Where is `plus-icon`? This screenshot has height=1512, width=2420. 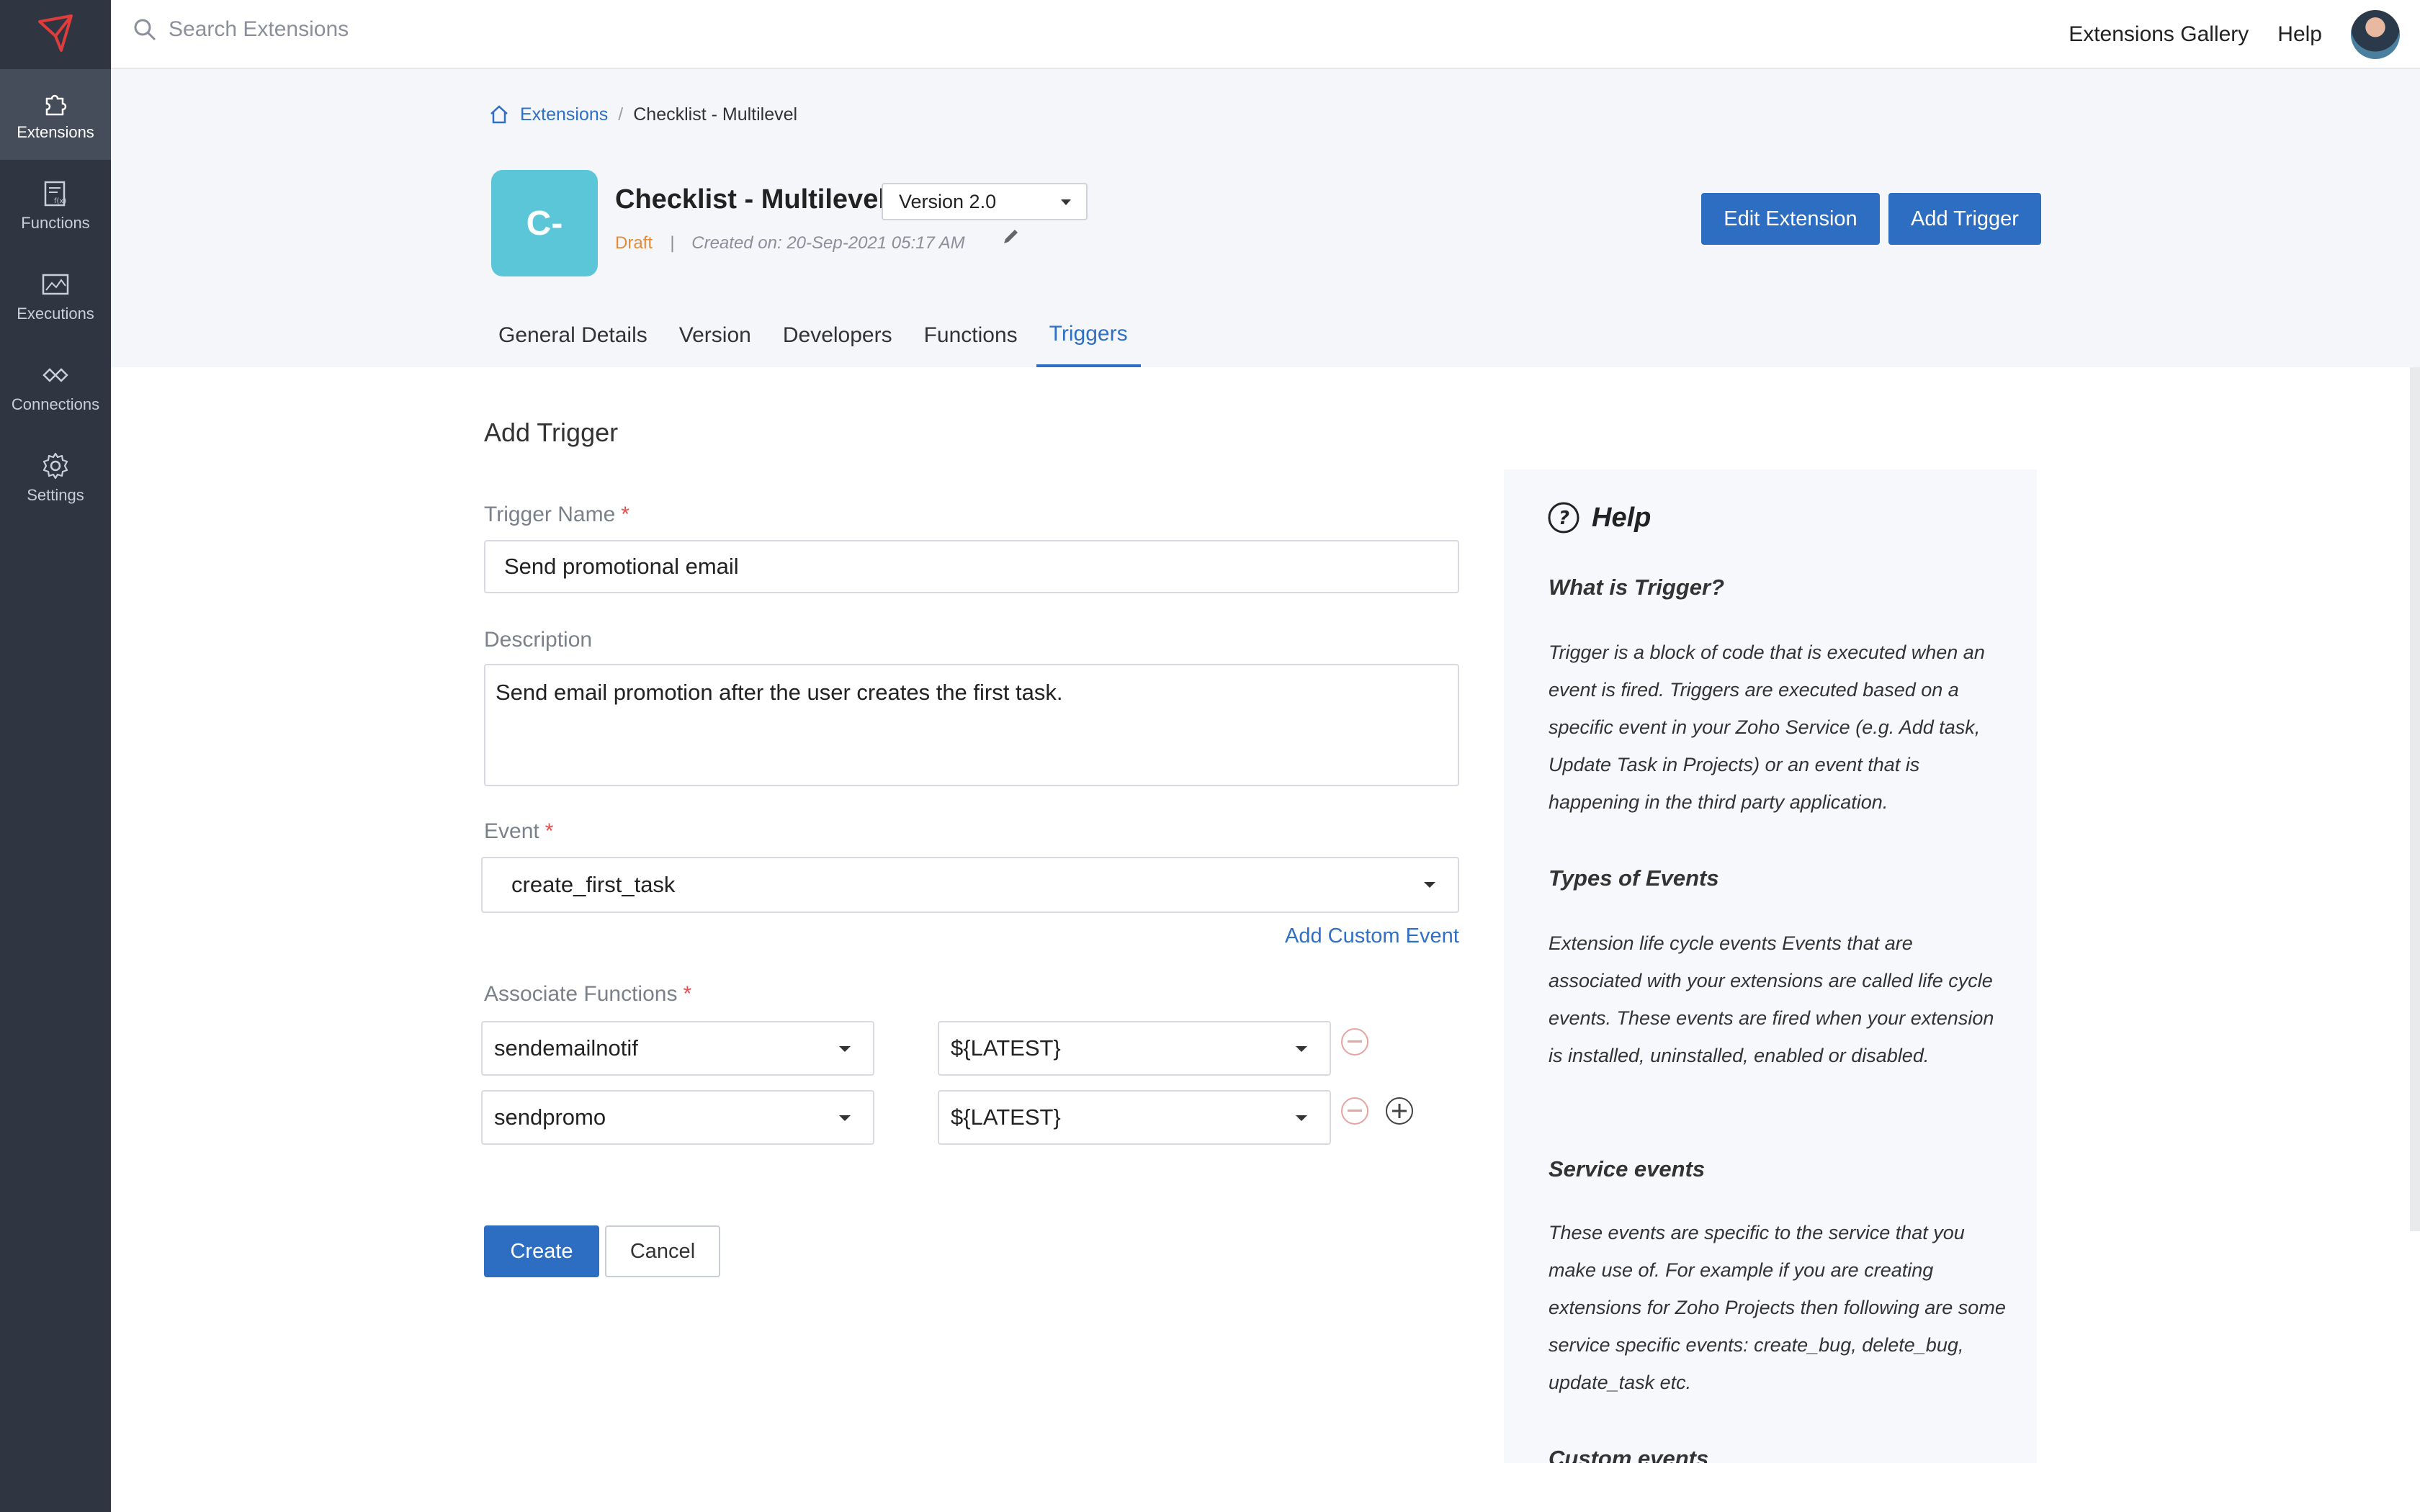
plus-icon is located at coordinates (1399, 1111).